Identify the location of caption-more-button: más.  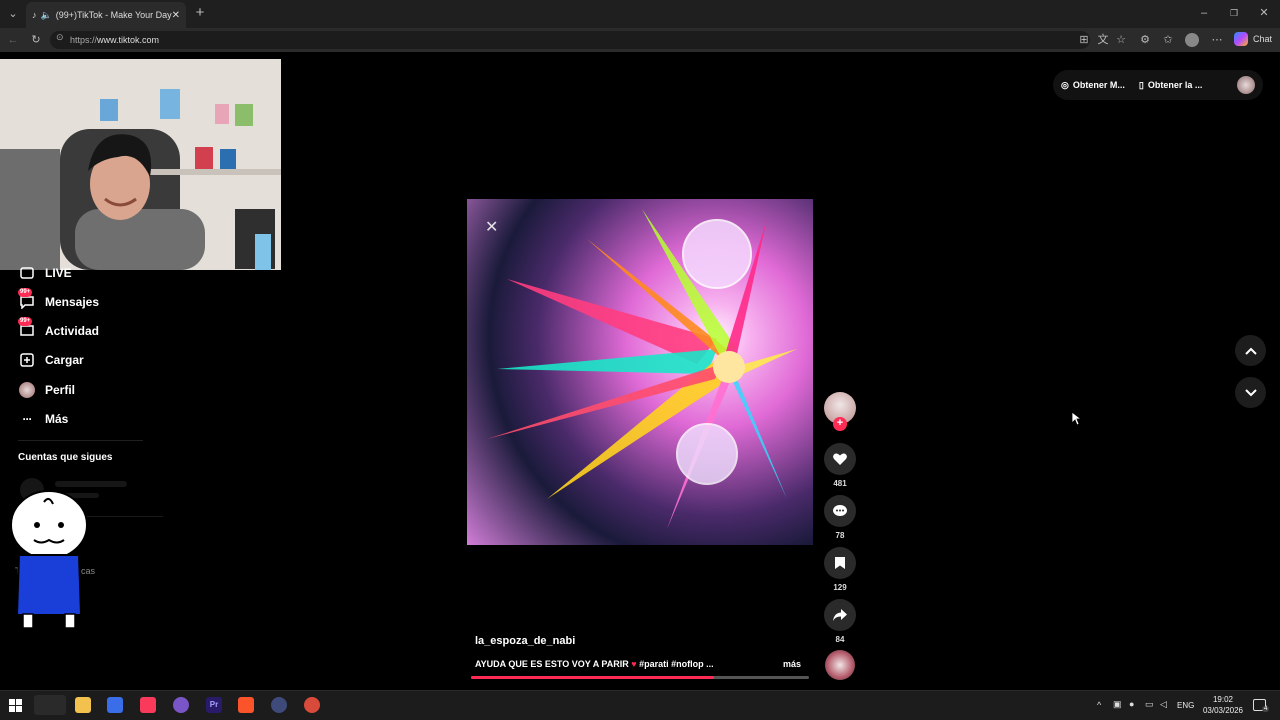
(792, 664).